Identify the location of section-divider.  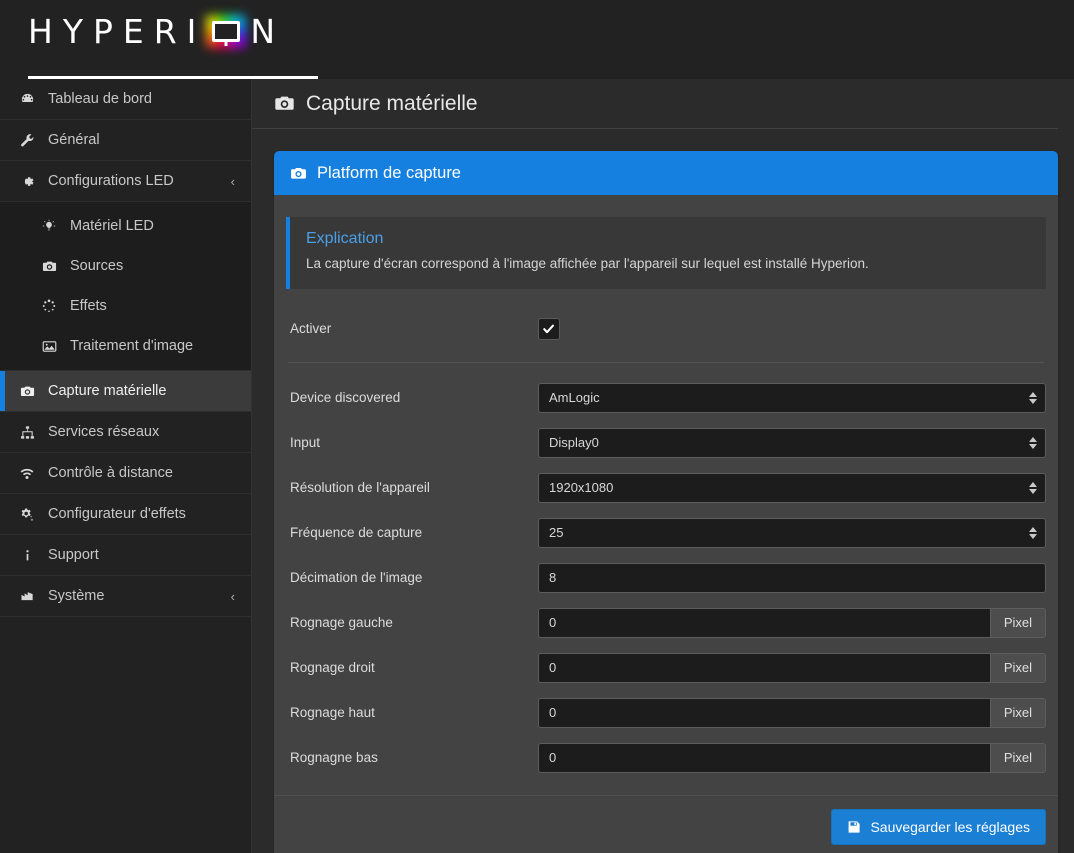
(666, 362).